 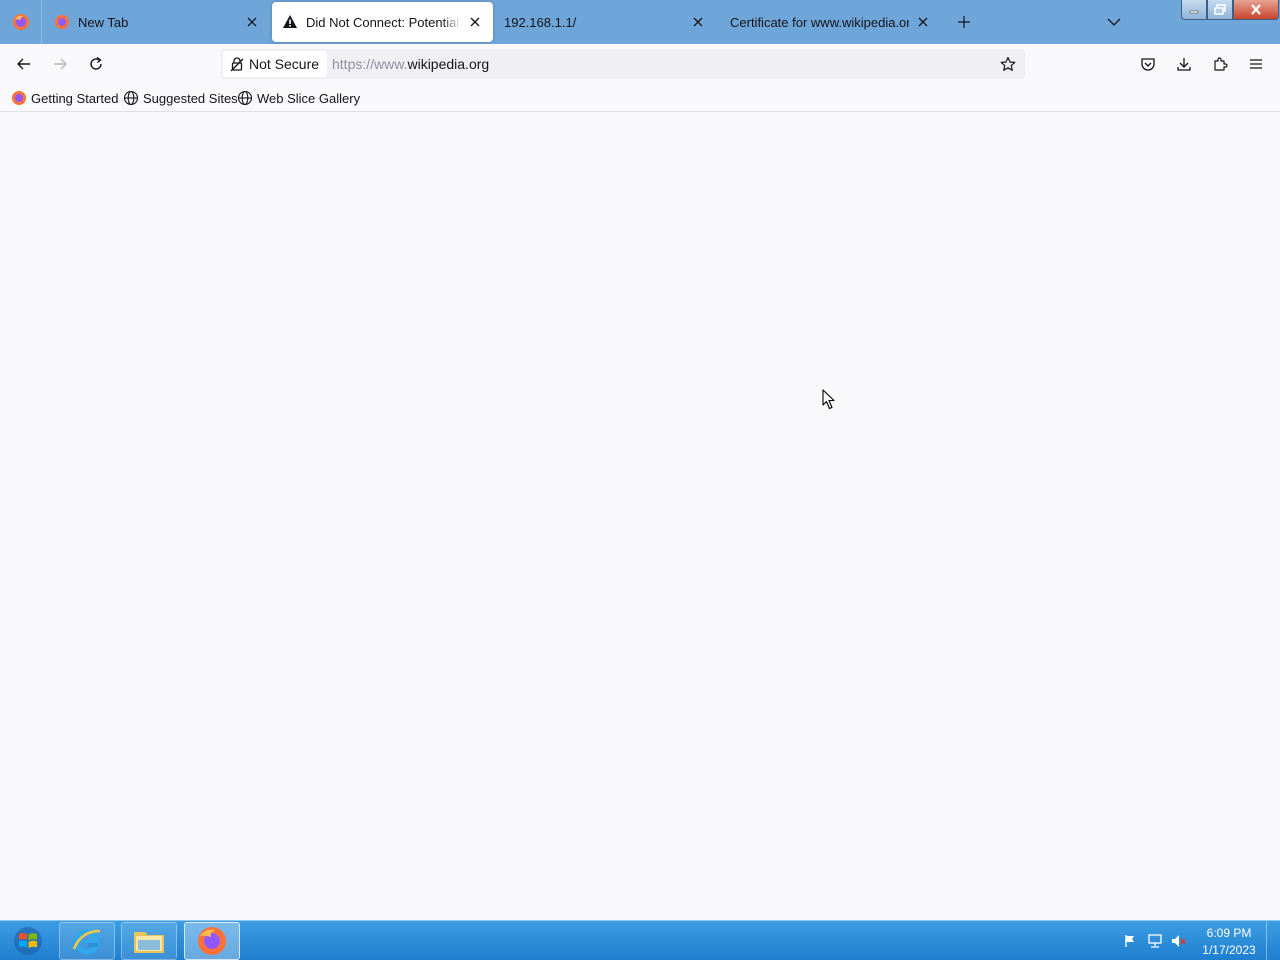 I want to click on bookmark-label: Getting Started, so click(x=75, y=98).